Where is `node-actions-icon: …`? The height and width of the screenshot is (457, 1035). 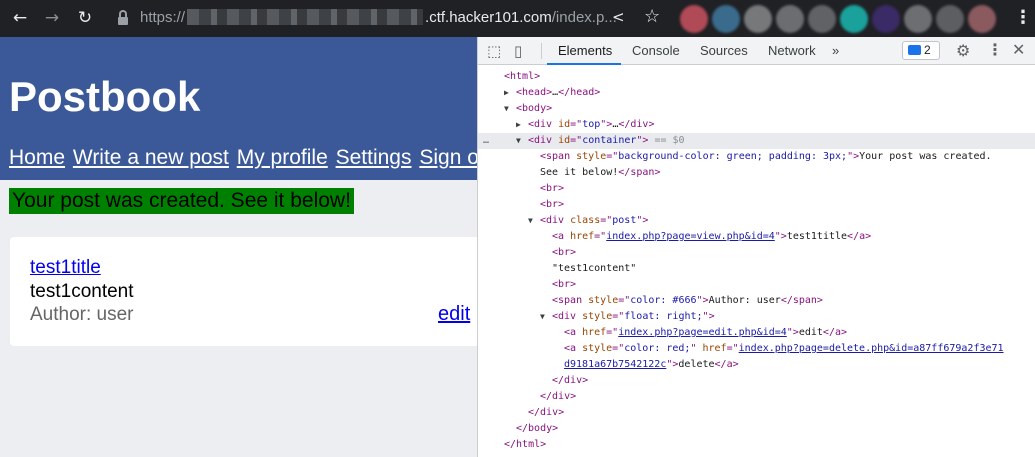
node-actions-icon: … is located at coordinates (486, 141).